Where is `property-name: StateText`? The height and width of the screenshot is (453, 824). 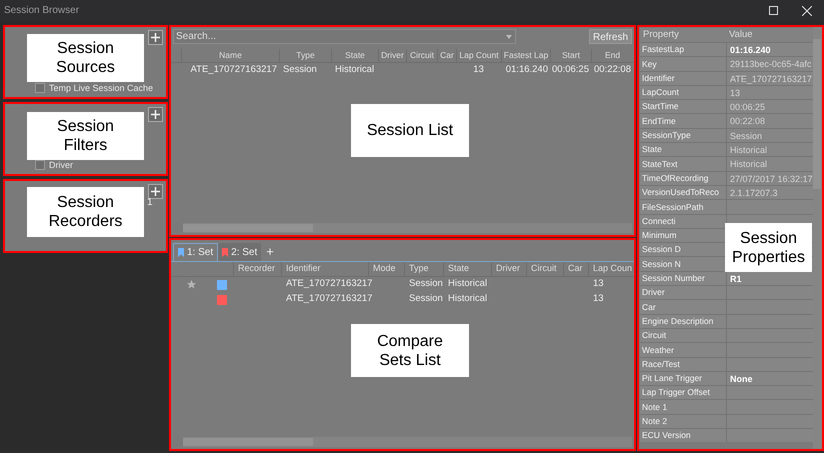
property-name: StateText is located at coordinates (659, 164).